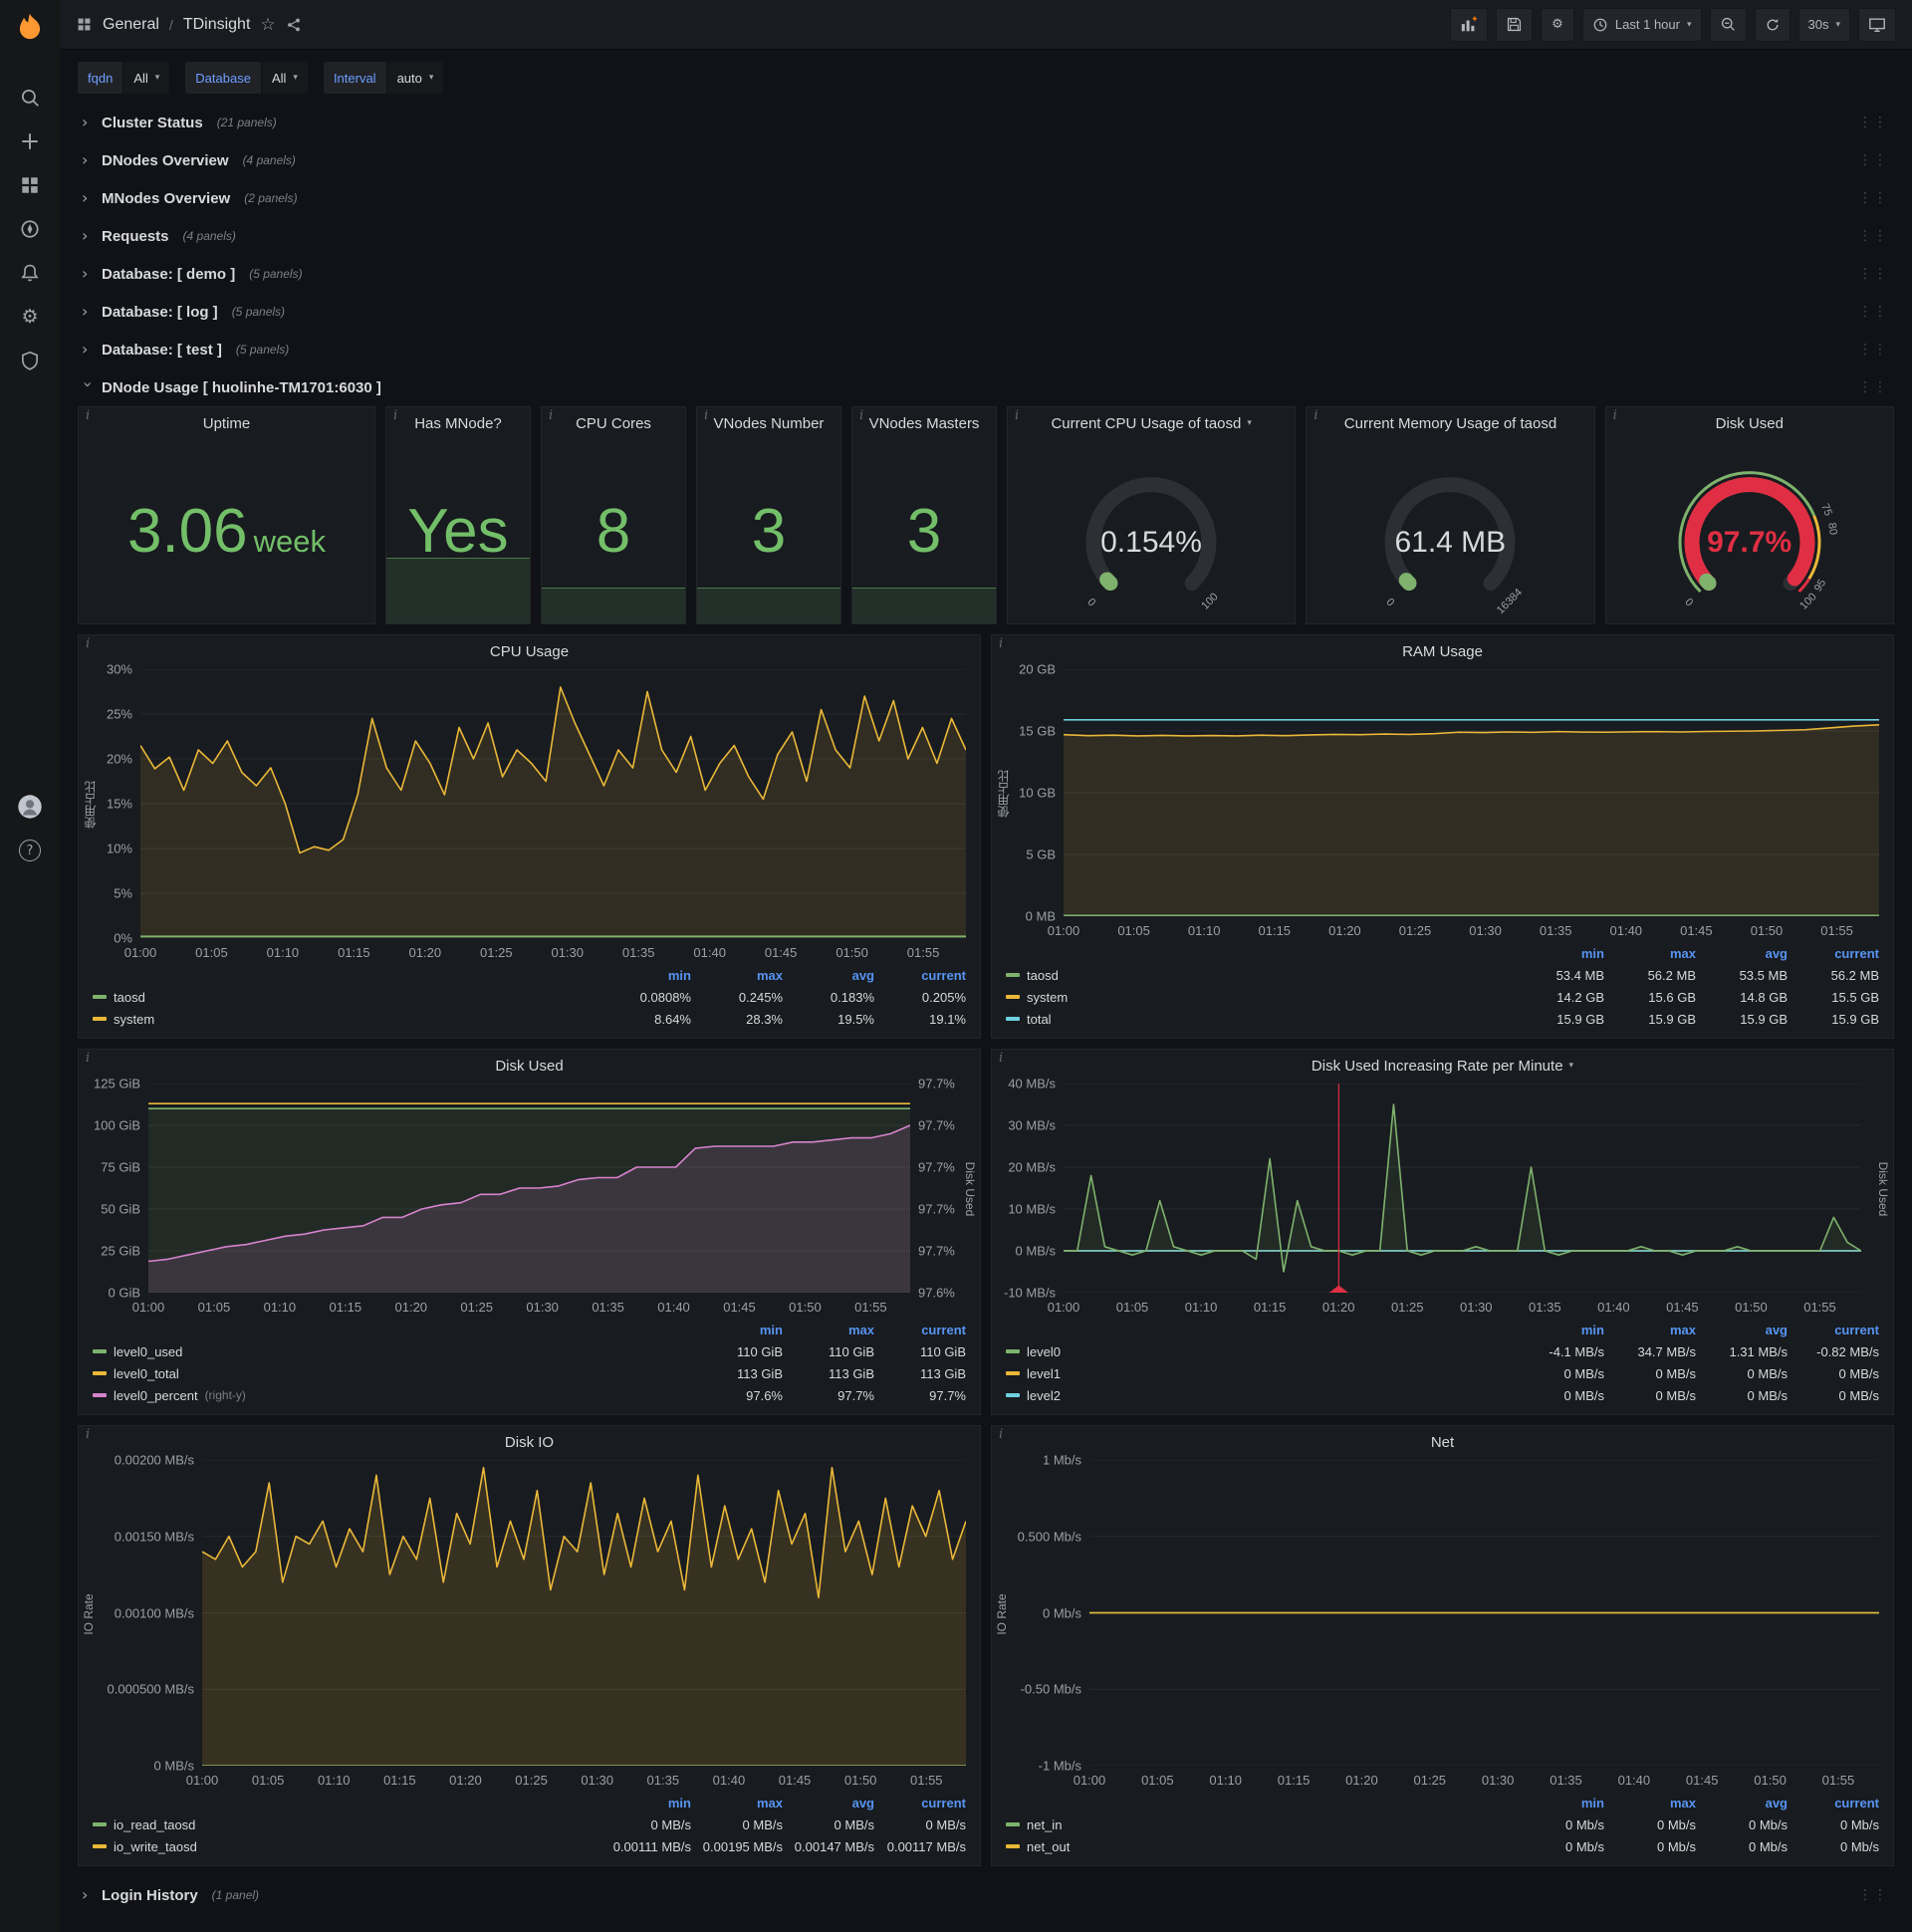 The width and height of the screenshot is (1912, 1932). Describe the element at coordinates (383, 78) in the screenshot. I see `variable-interval: Interval auto ▾` at that location.